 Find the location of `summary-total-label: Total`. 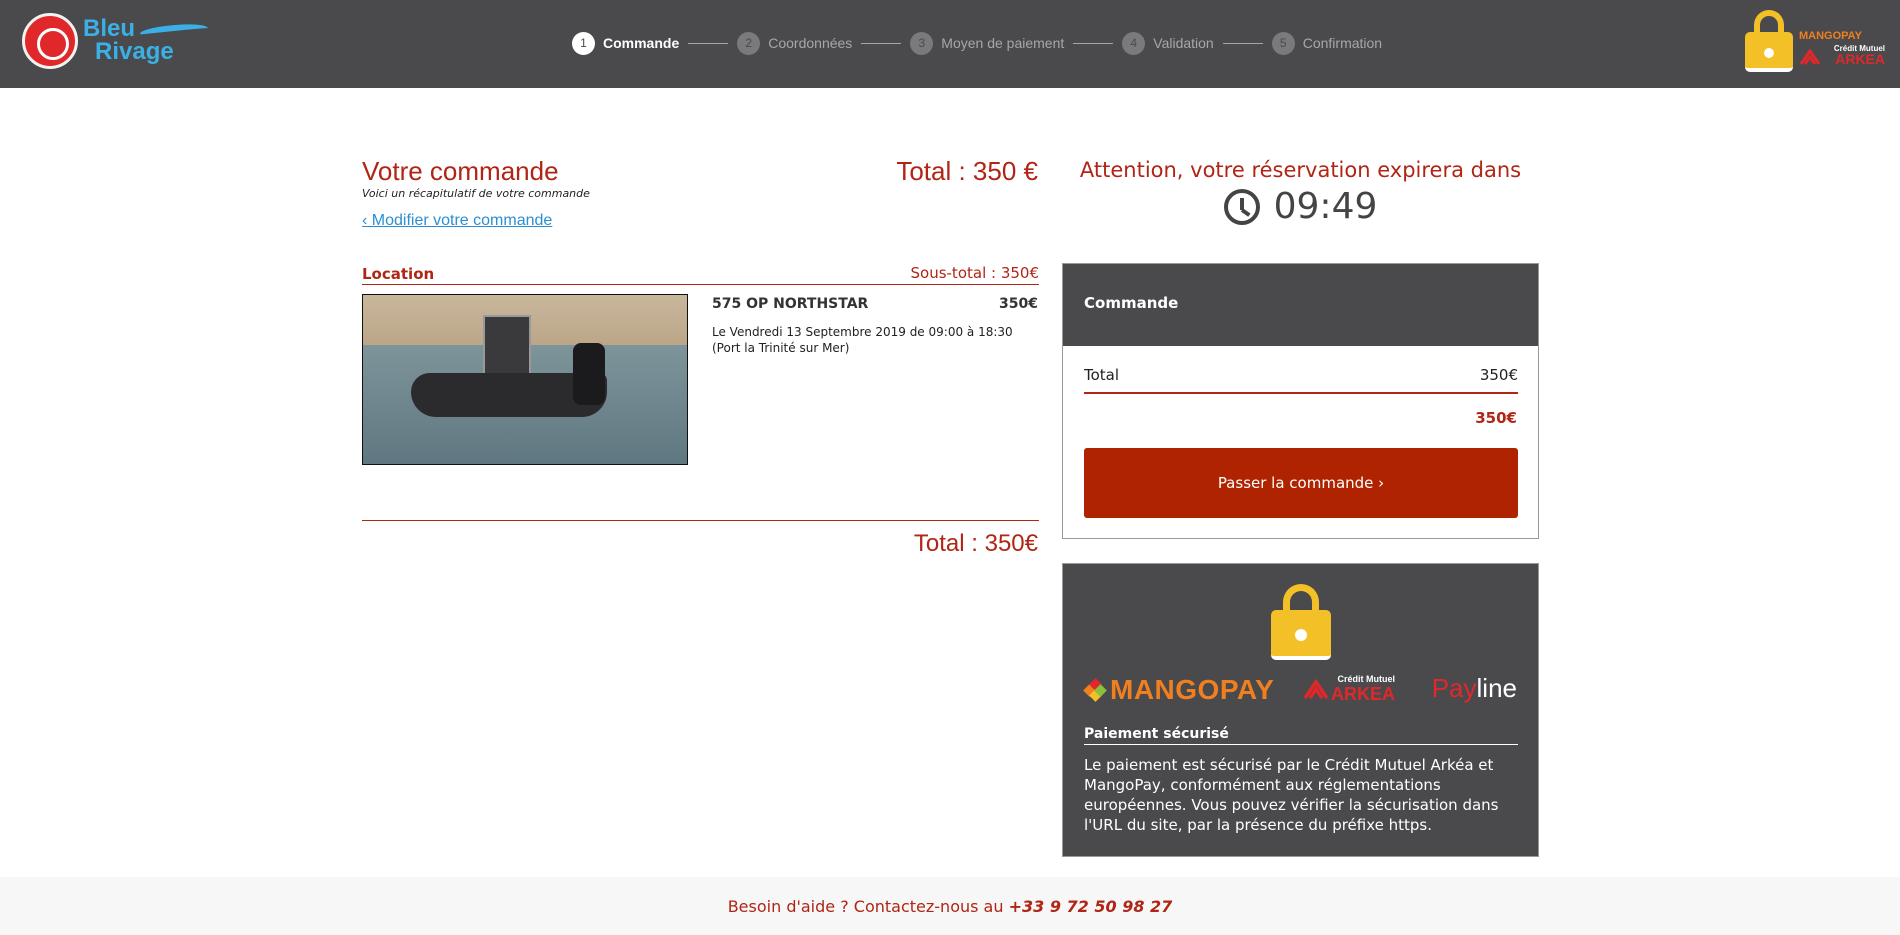

summary-total-label: Total is located at coordinates (1102, 375).